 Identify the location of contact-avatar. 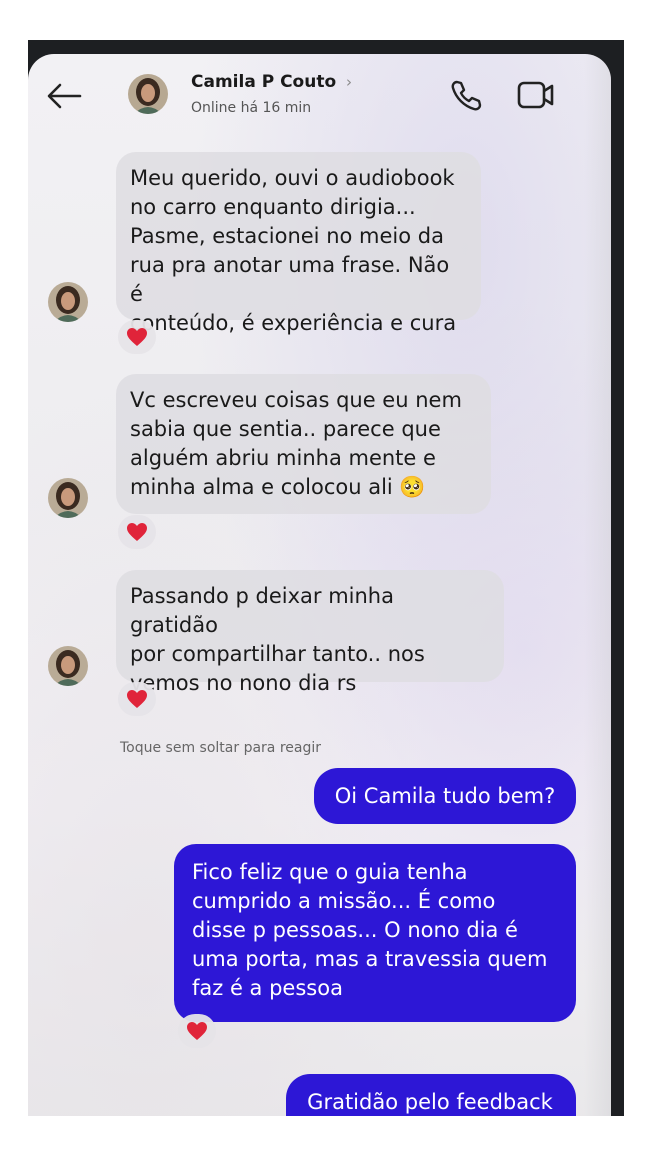
(148, 94).